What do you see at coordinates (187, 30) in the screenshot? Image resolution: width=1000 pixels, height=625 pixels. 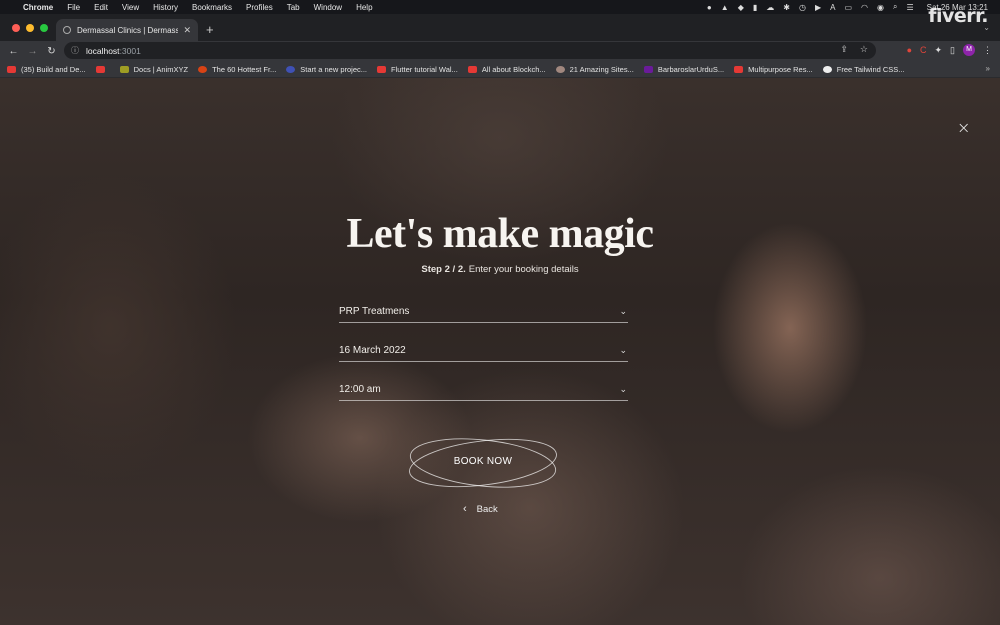 I see `tab-close-icon: ✕` at bounding box center [187, 30].